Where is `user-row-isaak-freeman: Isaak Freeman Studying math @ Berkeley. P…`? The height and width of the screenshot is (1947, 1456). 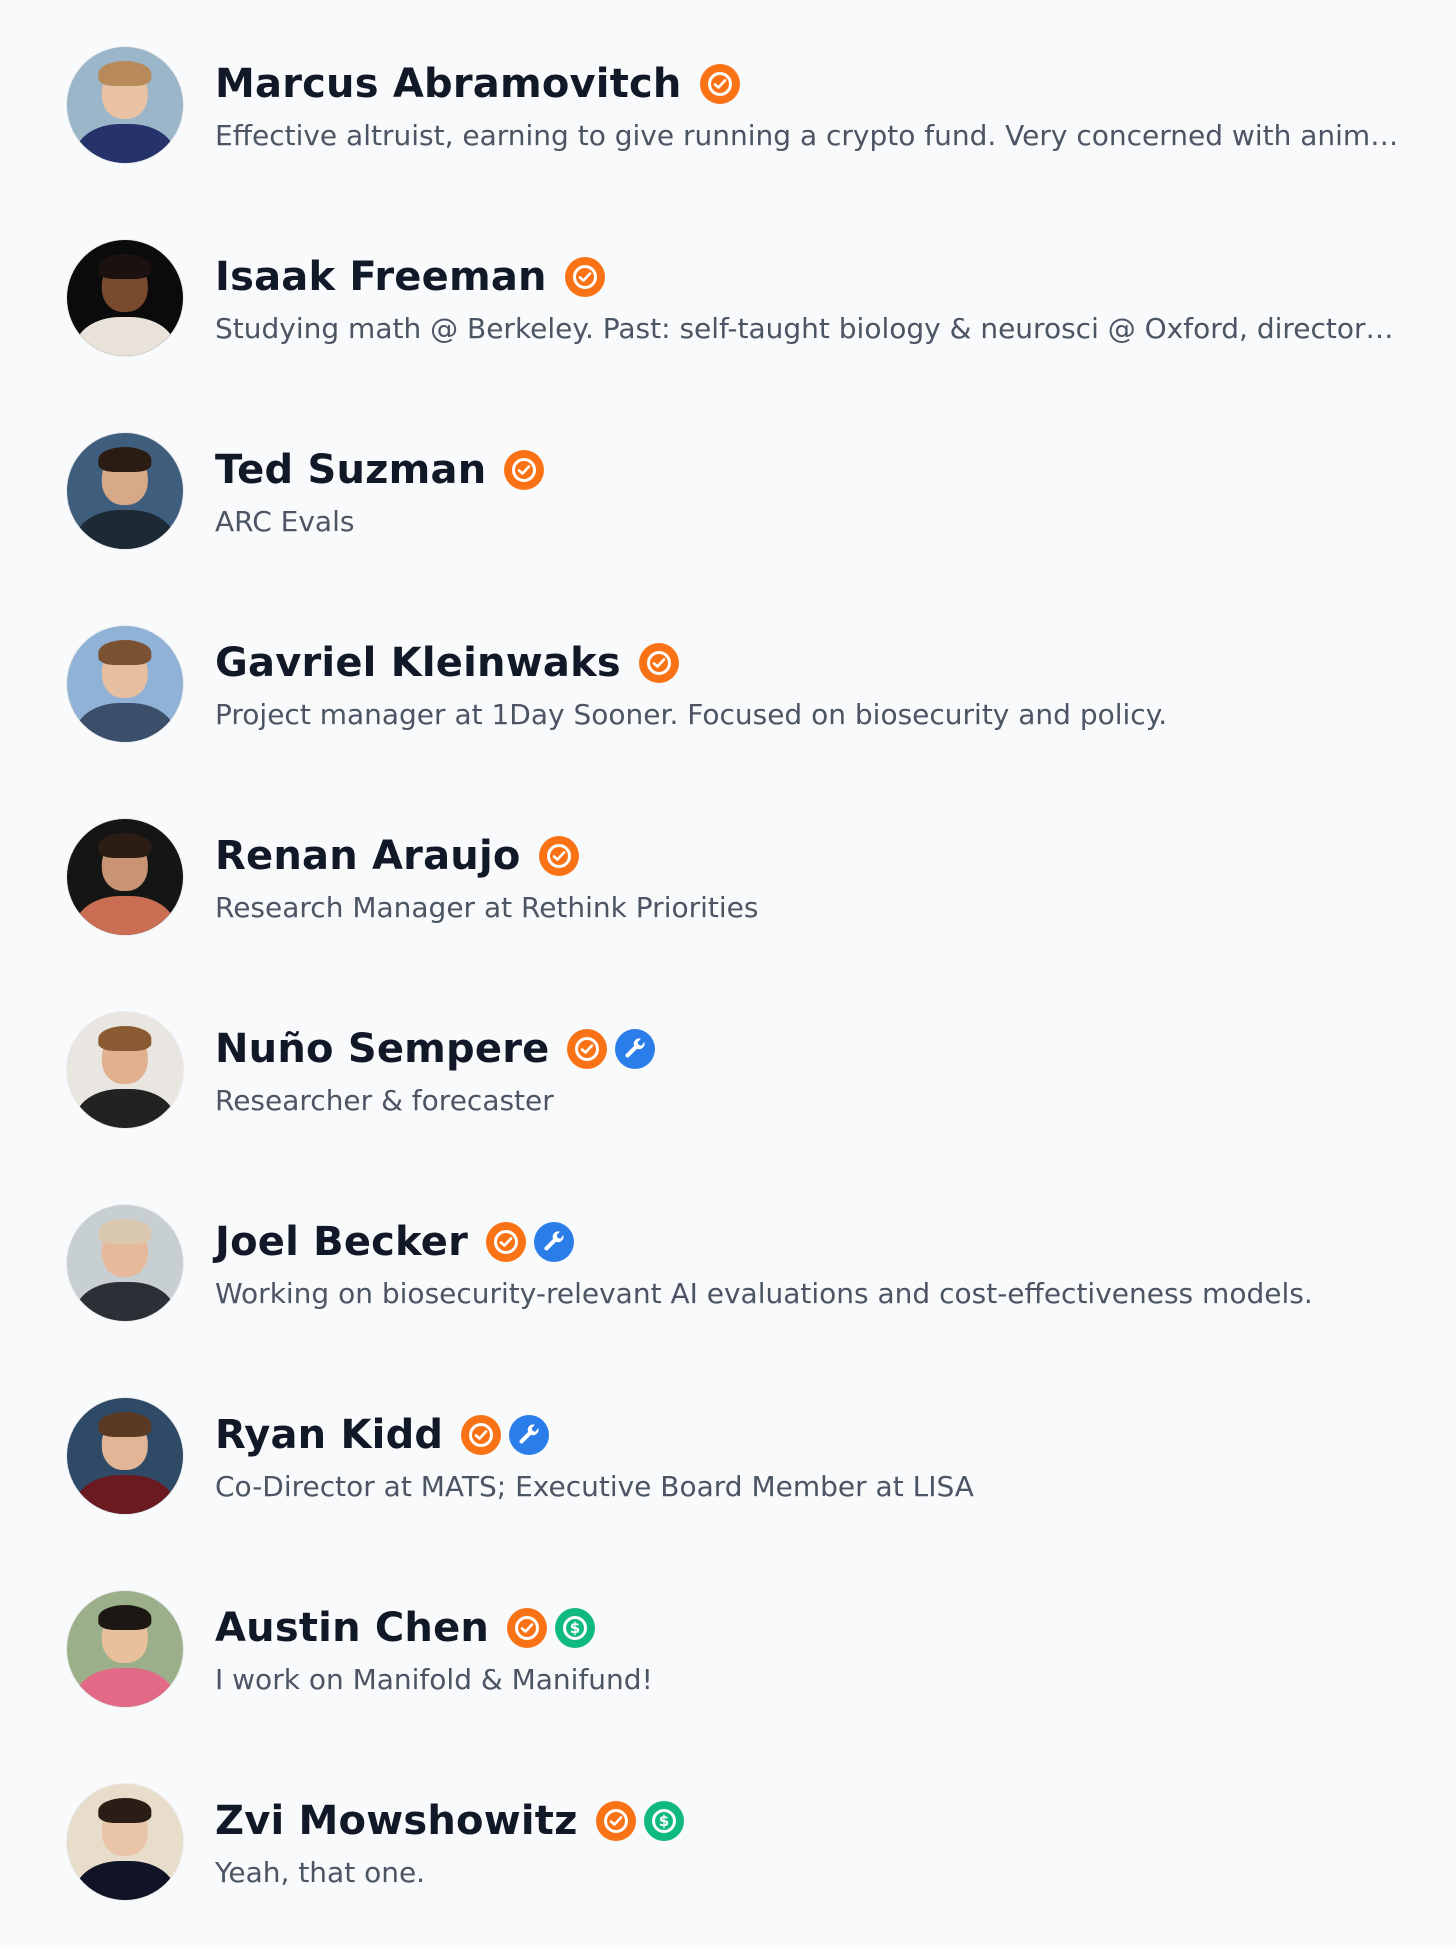 user-row-isaak-freeman: Isaak Freeman Studying math @ Berkeley. P… is located at coordinates (728, 336).